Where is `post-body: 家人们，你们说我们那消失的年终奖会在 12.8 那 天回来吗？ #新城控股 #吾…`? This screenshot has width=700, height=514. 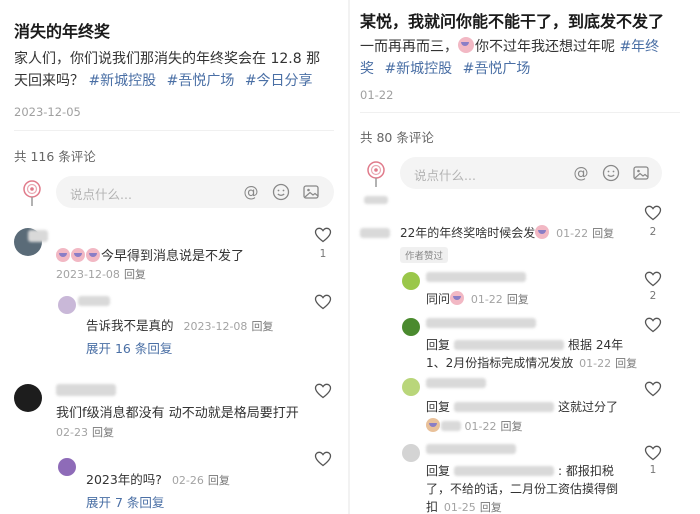
post-body: 家人们，你们说我们那消失的年终奖会在 12.8 那 天回来吗？ #新城控股 #吾… is located at coordinates (179, 70).